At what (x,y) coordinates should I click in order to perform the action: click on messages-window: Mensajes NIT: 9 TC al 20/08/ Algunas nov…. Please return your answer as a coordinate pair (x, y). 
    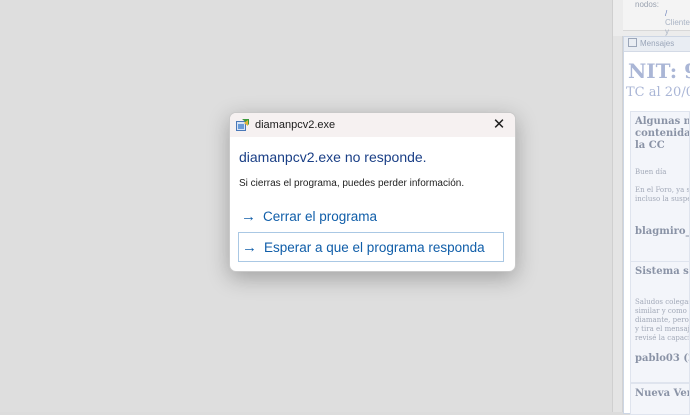
    Looking at the image, I should click on (656, 225).